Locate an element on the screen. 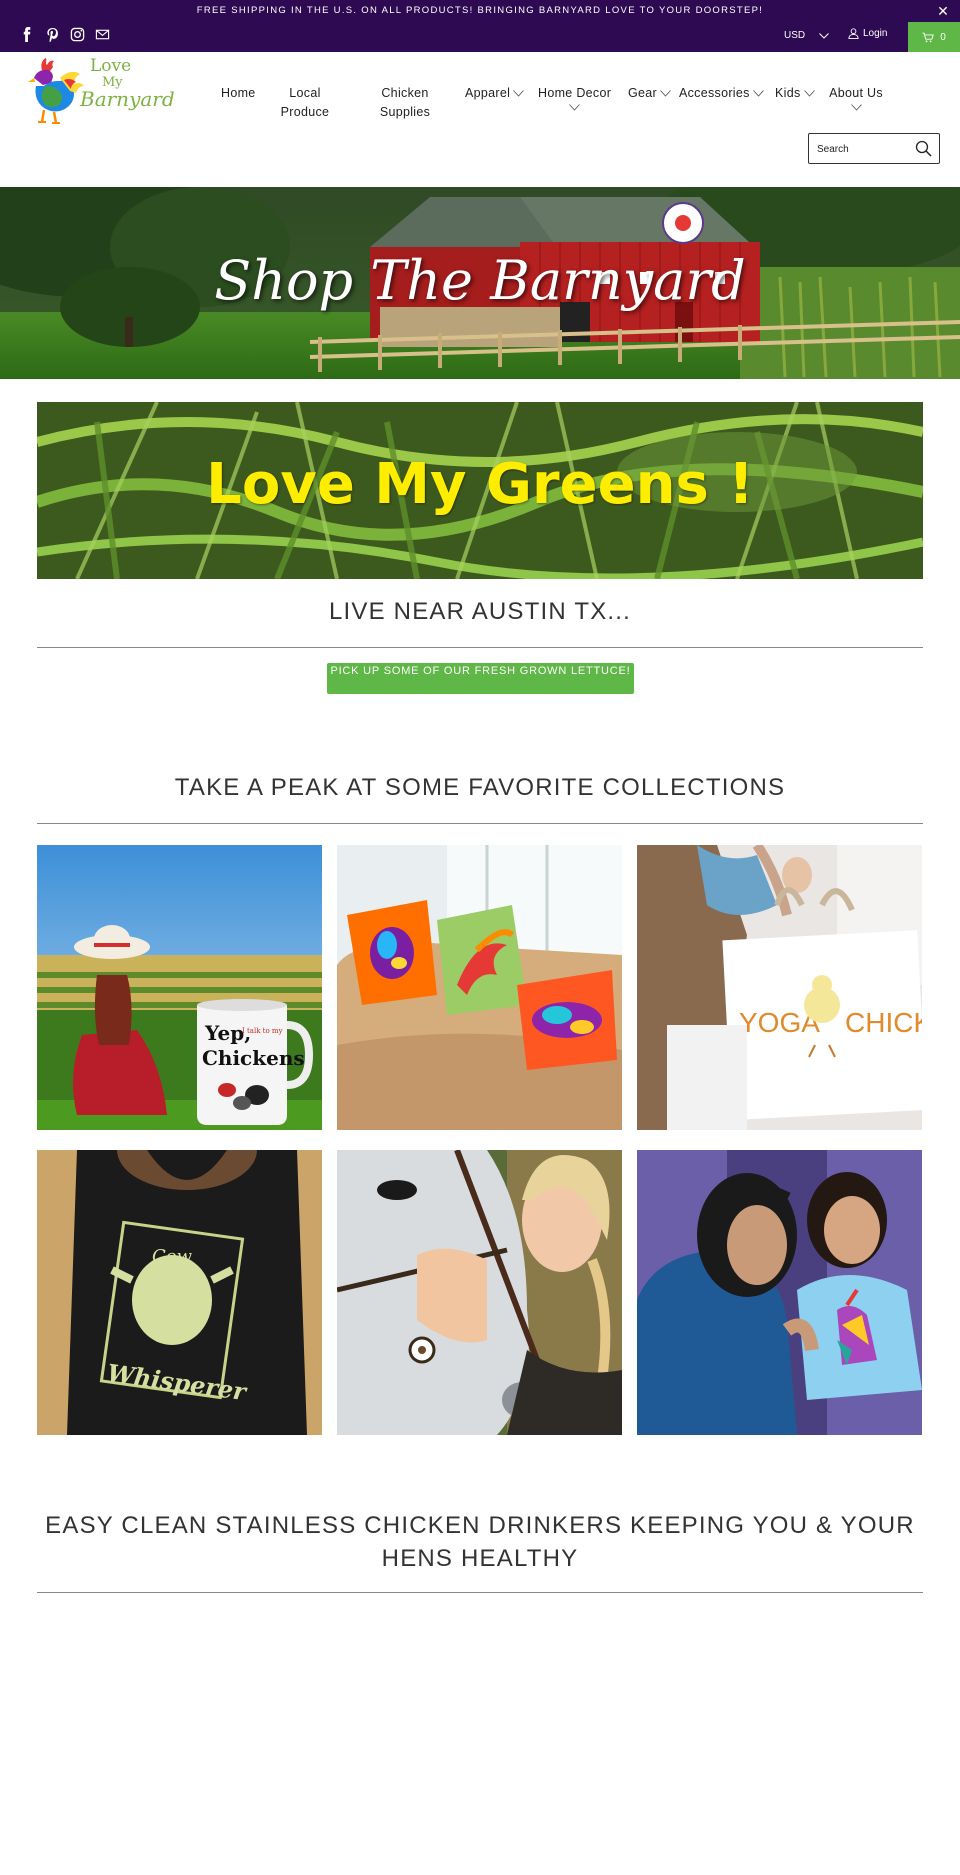 This screenshot has height=1875, width=960. cart-count: 0 is located at coordinates (943, 37).